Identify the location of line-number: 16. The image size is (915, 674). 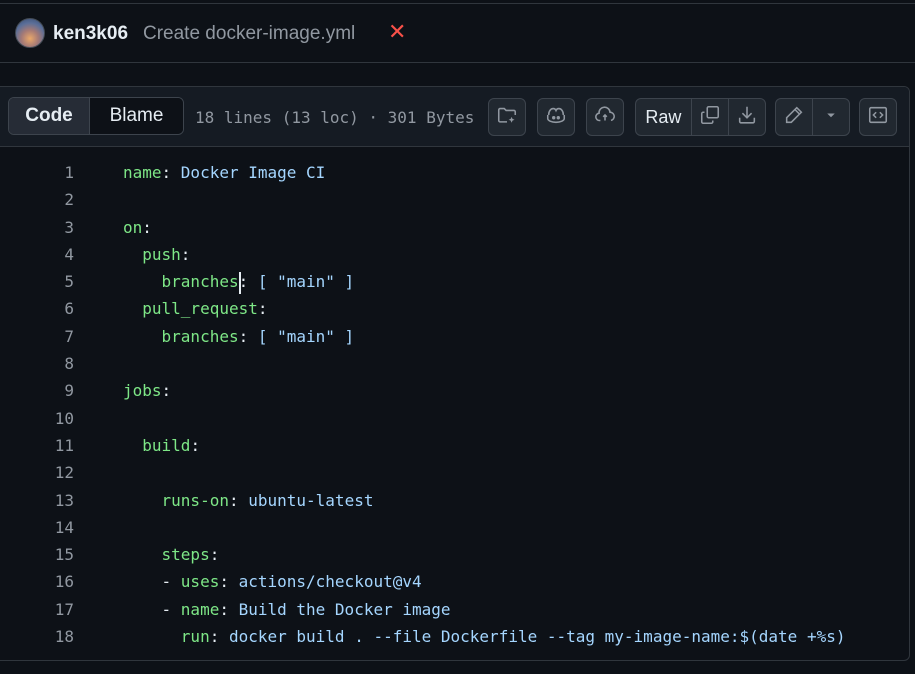
(37, 581).